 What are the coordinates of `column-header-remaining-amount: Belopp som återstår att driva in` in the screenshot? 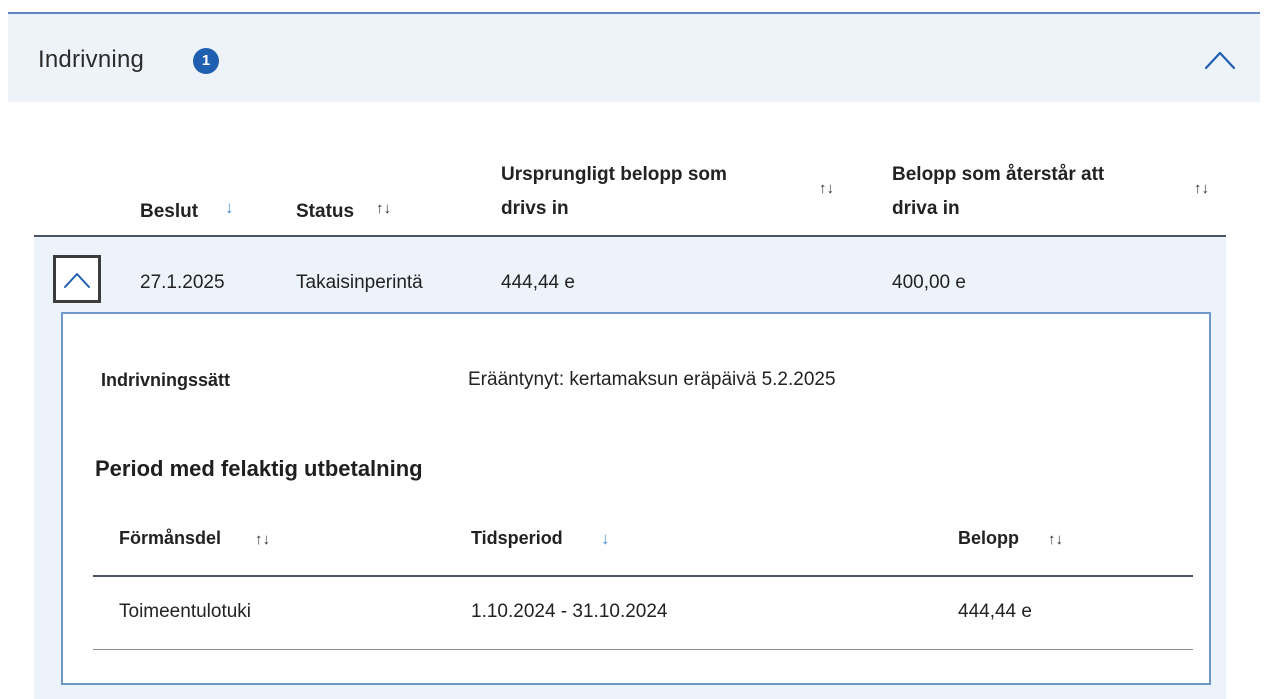 It's located at (998, 192).